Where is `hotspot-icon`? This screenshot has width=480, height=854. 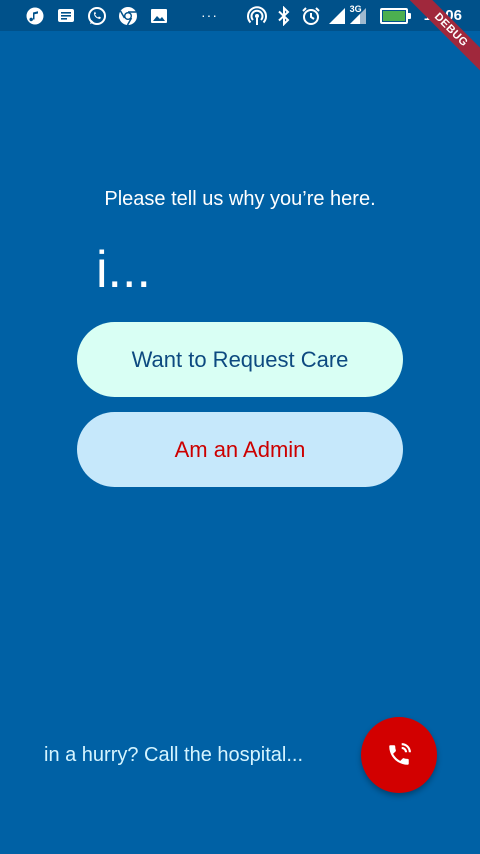
hotspot-icon is located at coordinates (257, 15).